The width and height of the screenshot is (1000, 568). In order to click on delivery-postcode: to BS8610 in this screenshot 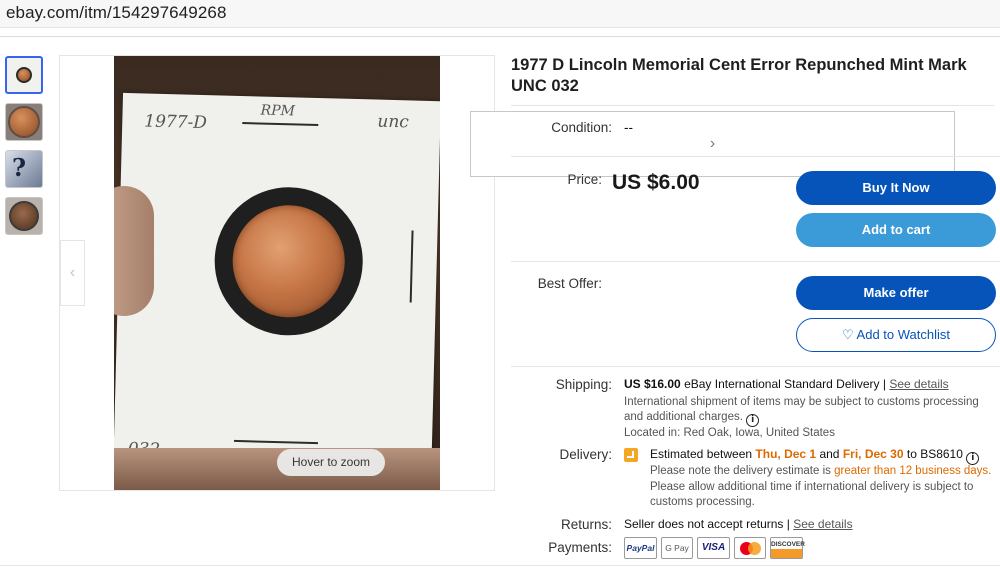, I will do `click(934, 454)`.